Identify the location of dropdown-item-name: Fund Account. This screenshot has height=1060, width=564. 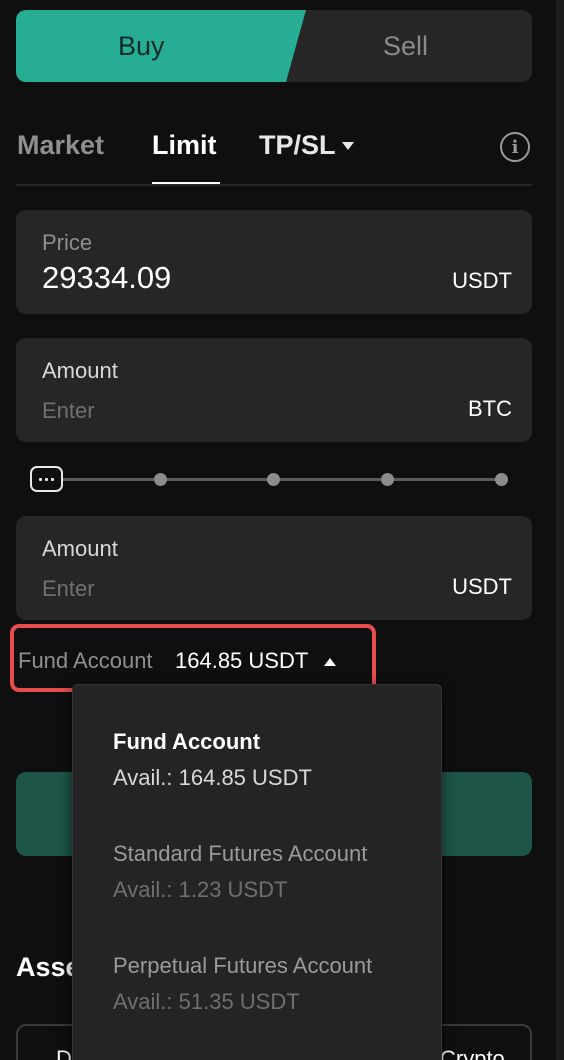
(187, 741).